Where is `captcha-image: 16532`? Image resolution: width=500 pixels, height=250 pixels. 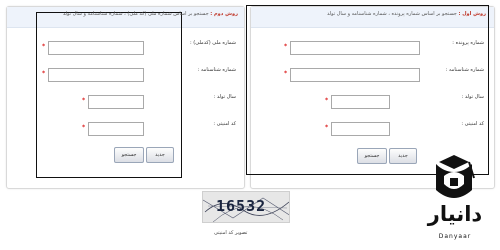 captcha-image: 16532 is located at coordinates (246, 207).